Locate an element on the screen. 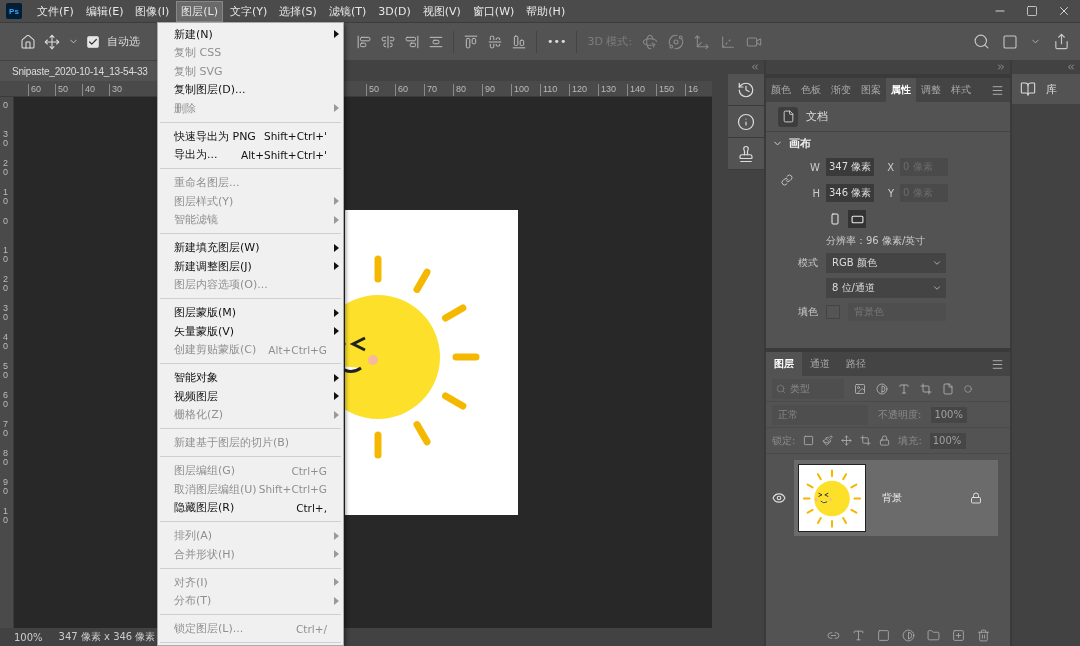 The width and height of the screenshot is (1080, 646). panel-tab: 路径 is located at coordinates (856, 364).